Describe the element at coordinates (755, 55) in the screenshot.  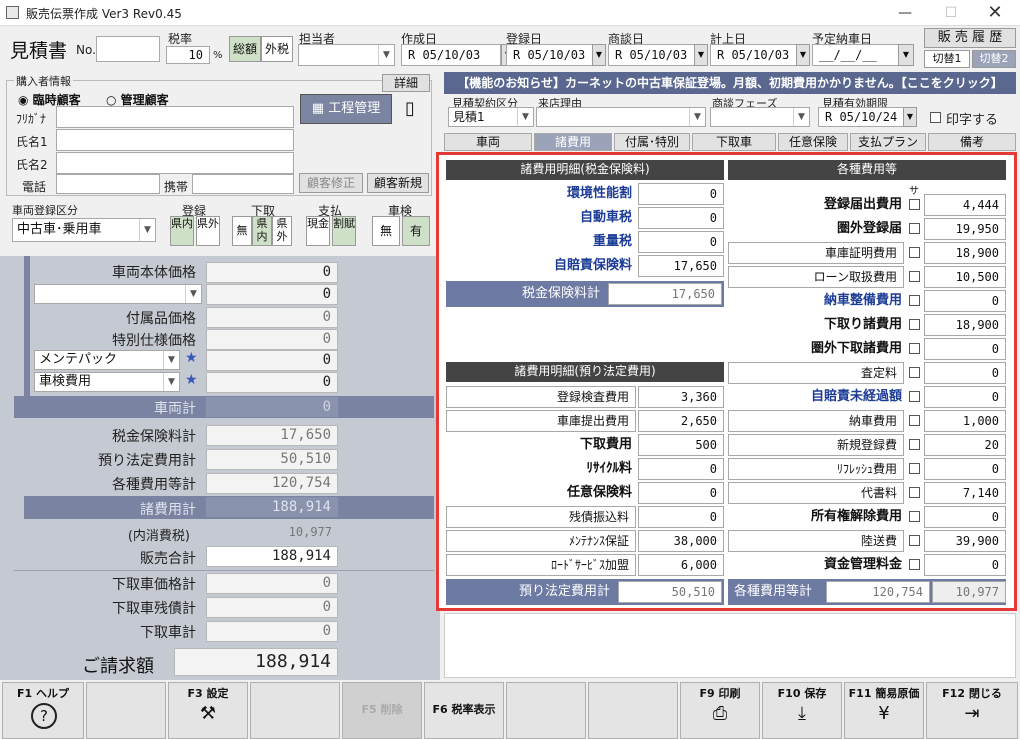
I see `recorded-date-field: R 05/10/03` at that location.